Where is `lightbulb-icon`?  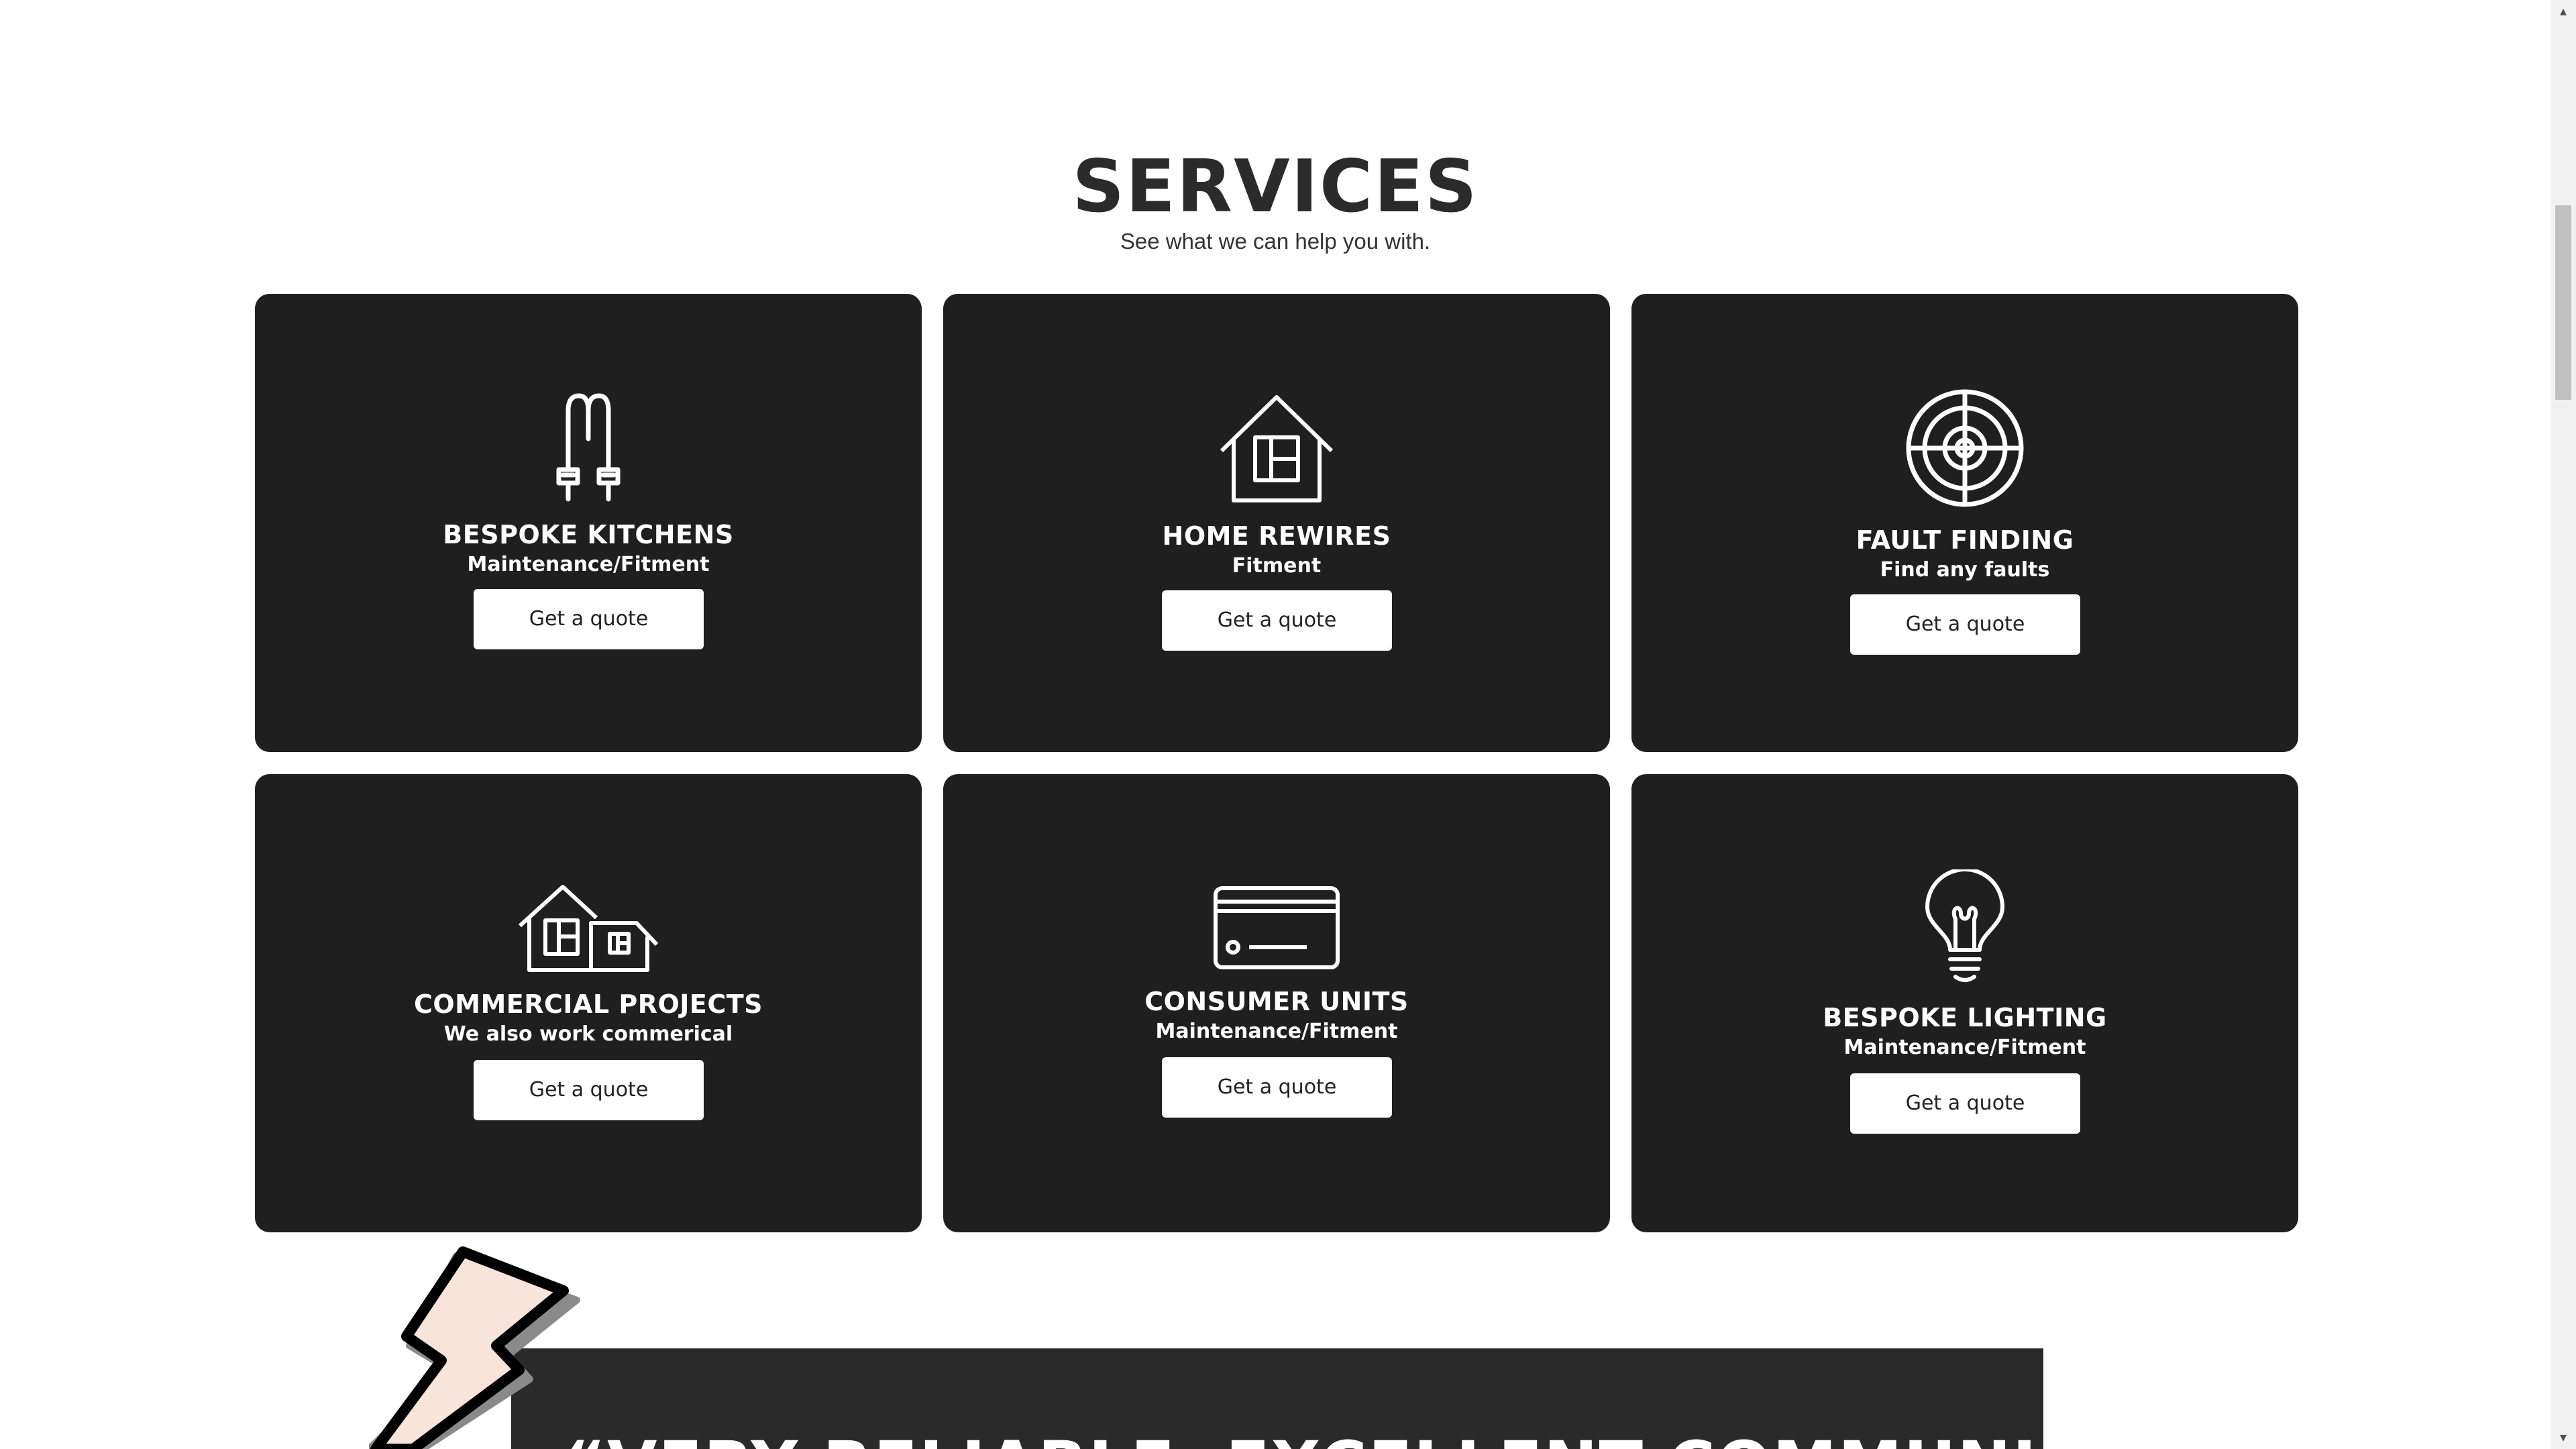
lightbulb-icon is located at coordinates (1964, 927).